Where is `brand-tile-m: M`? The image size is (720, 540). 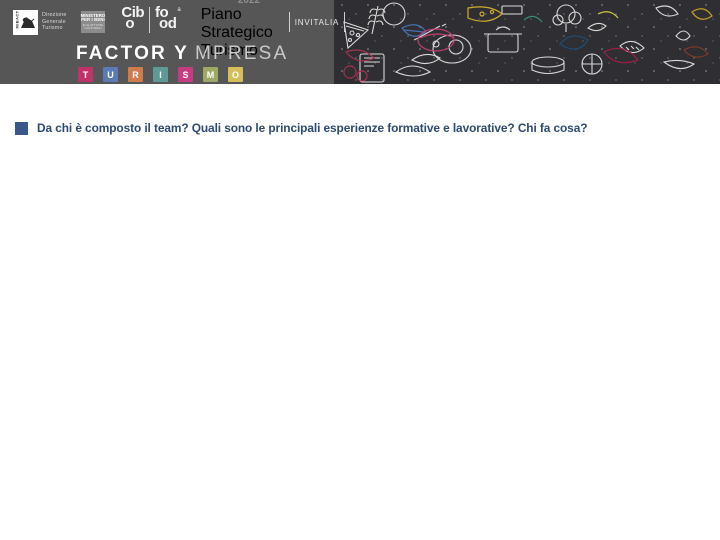 brand-tile-m: M is located at coordinates (210, 74).